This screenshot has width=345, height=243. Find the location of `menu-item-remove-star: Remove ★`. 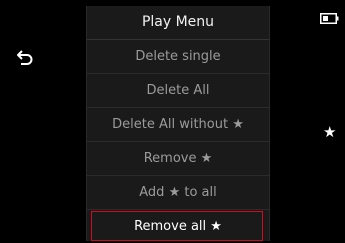

menu-item-remove-star: Remove ★ is located at coordinates (178, 159).